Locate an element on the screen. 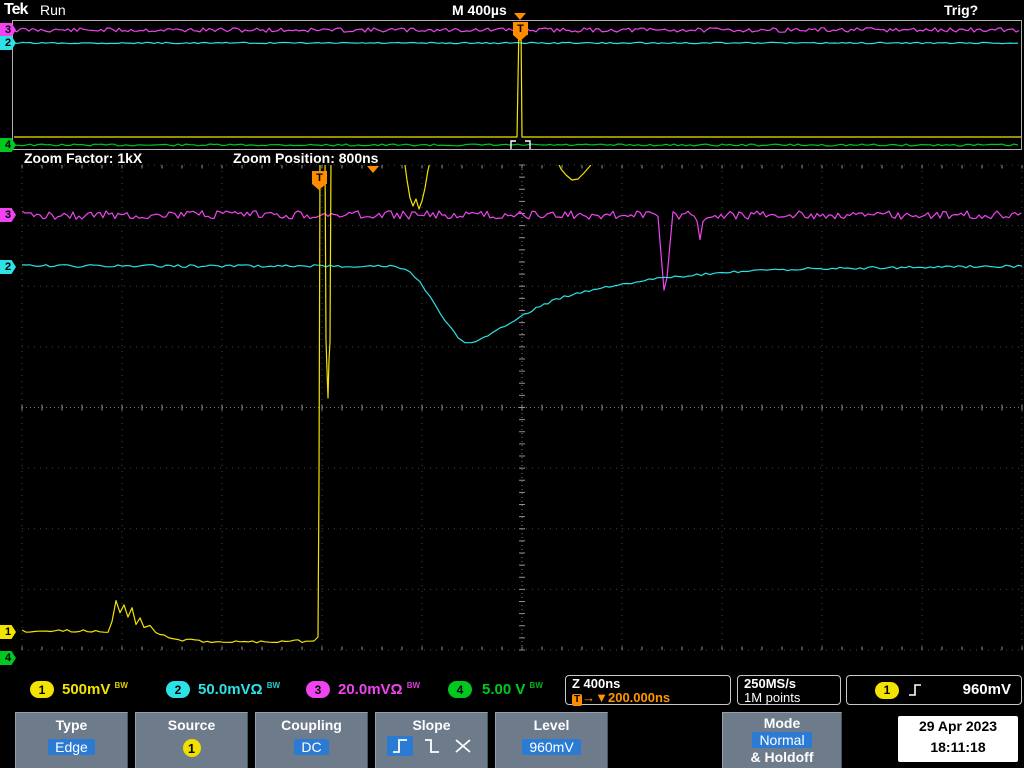  ch3-bw-indicator: BW is located at coordinates (413, 685).